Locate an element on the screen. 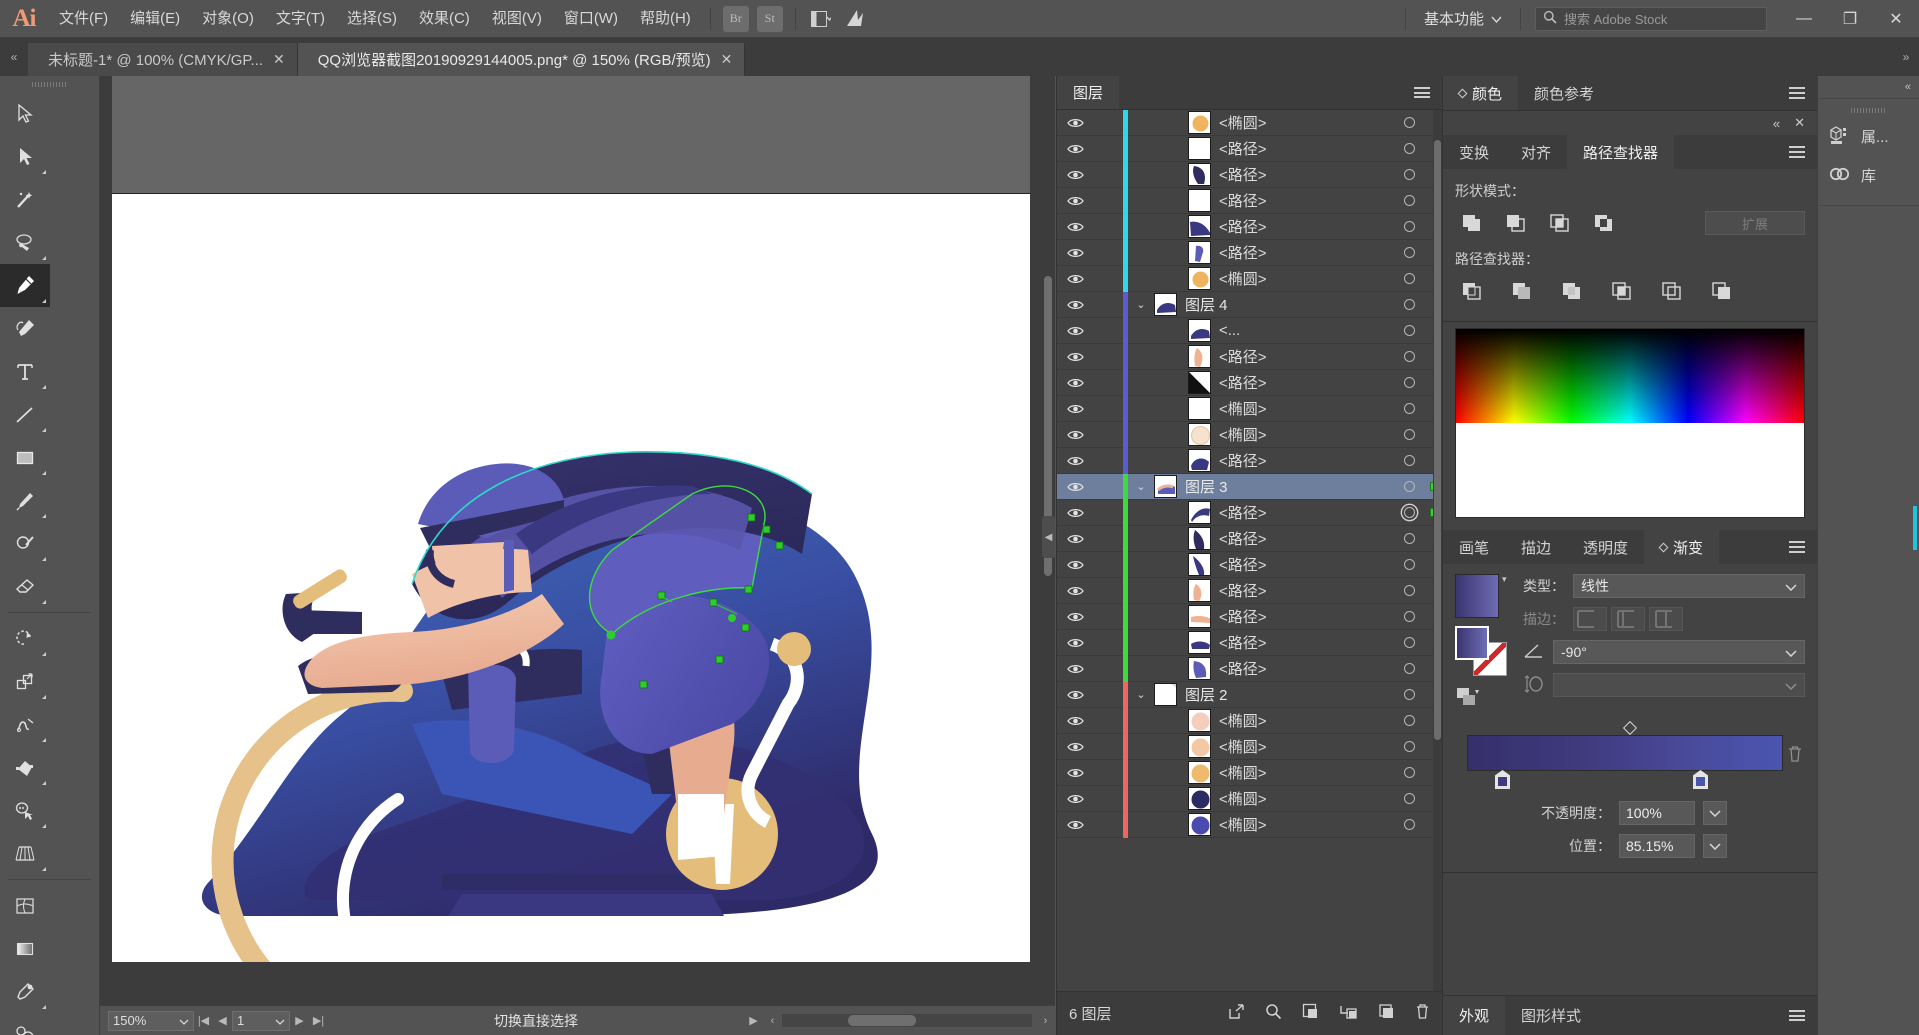  mesh-tool is located at coordinates (25, 905).